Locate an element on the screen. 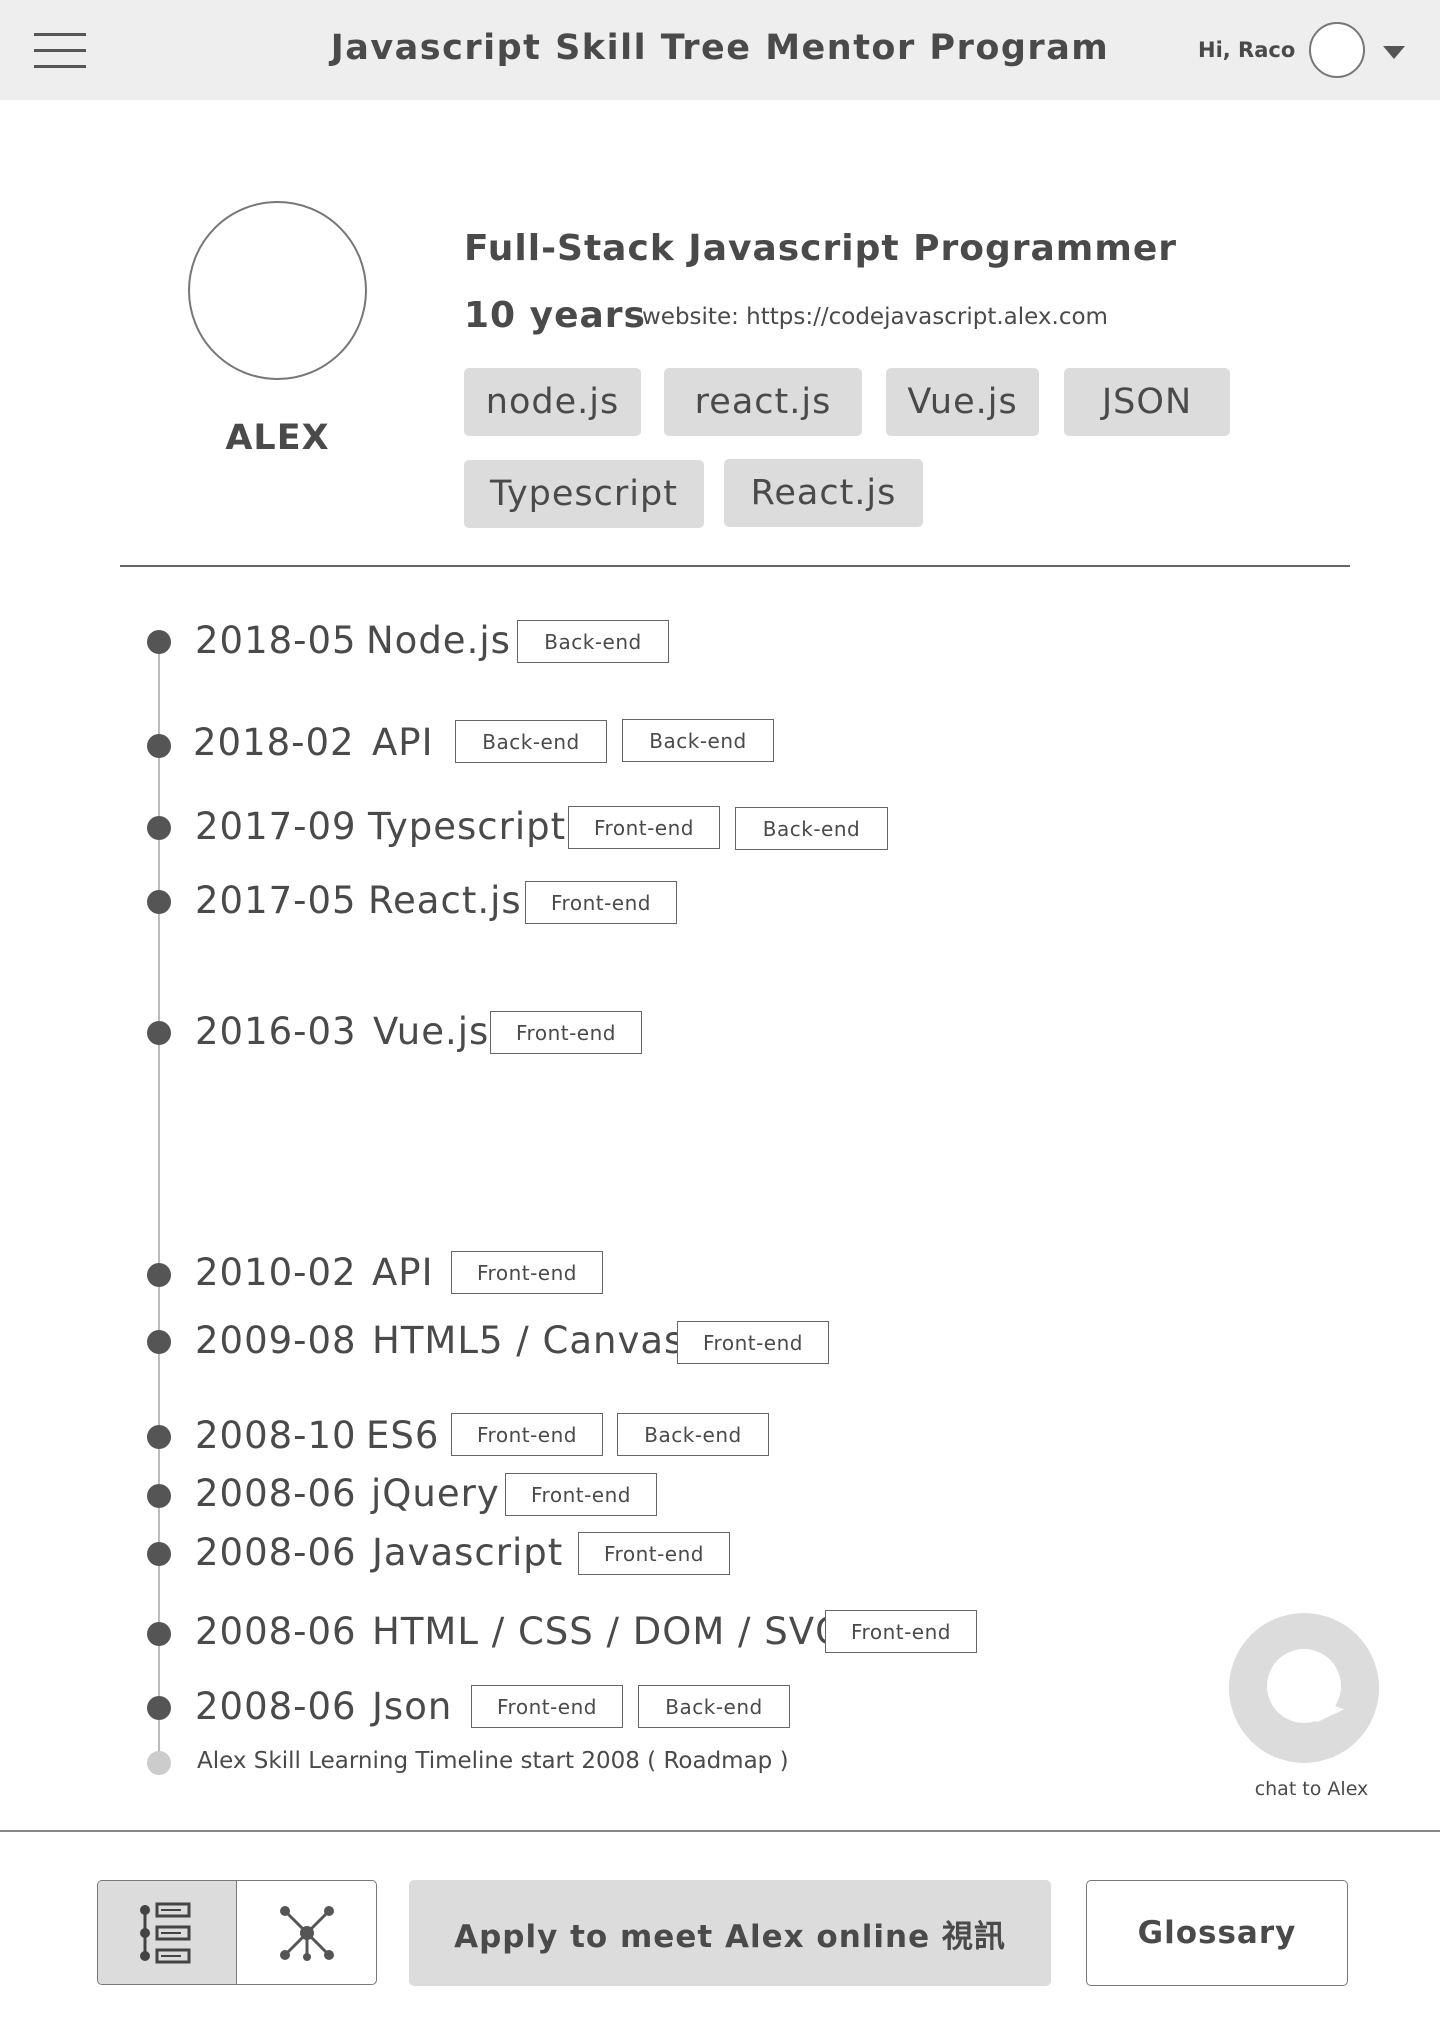 The image size is (1440, 2033). timeline-start-dot is located at coordinates (159, 1763).